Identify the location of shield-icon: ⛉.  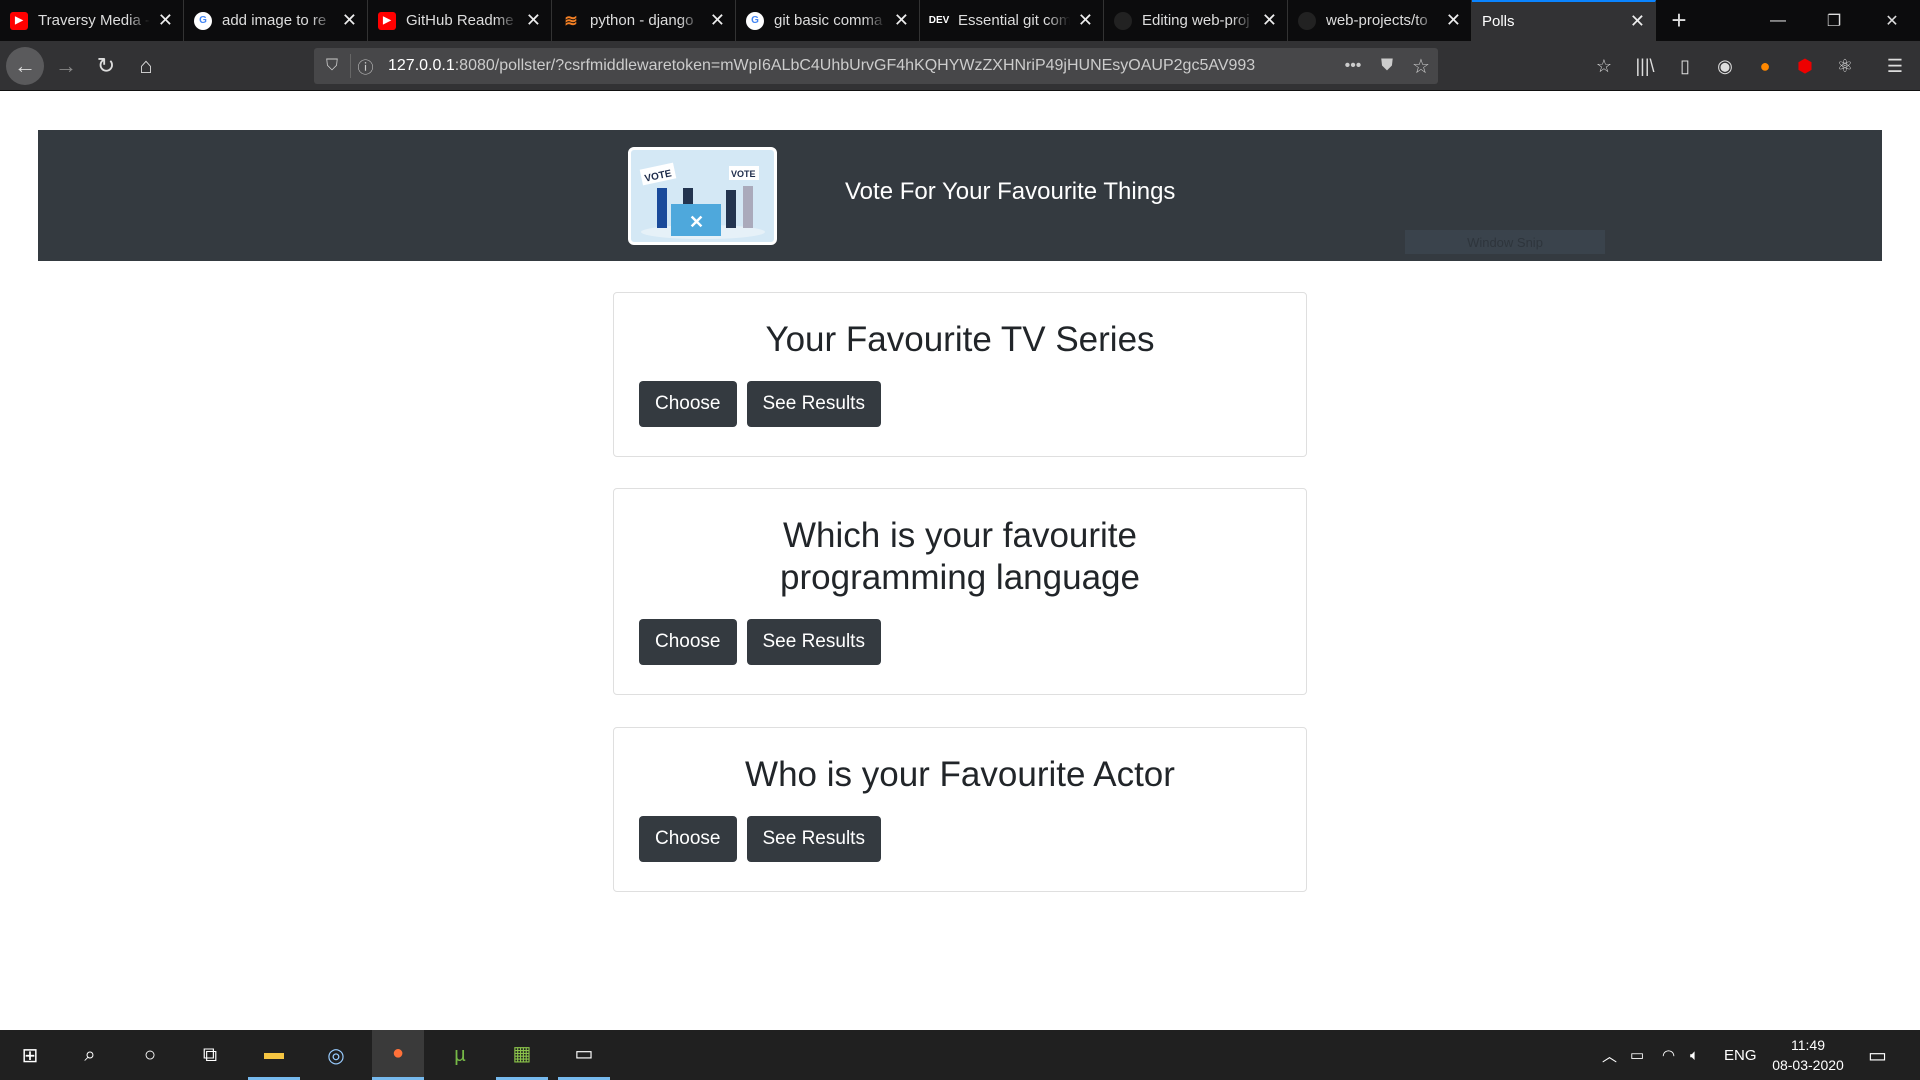
(332, 66).